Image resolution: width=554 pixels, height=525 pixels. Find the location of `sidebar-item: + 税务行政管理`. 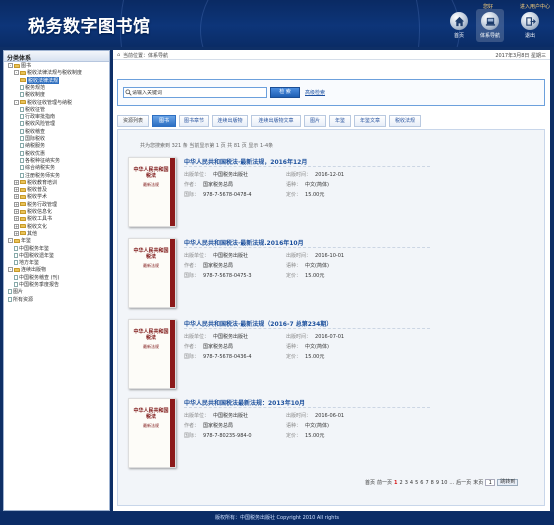

sidebar-item: + 税务行政管理 is located at coordinates (35, 204).